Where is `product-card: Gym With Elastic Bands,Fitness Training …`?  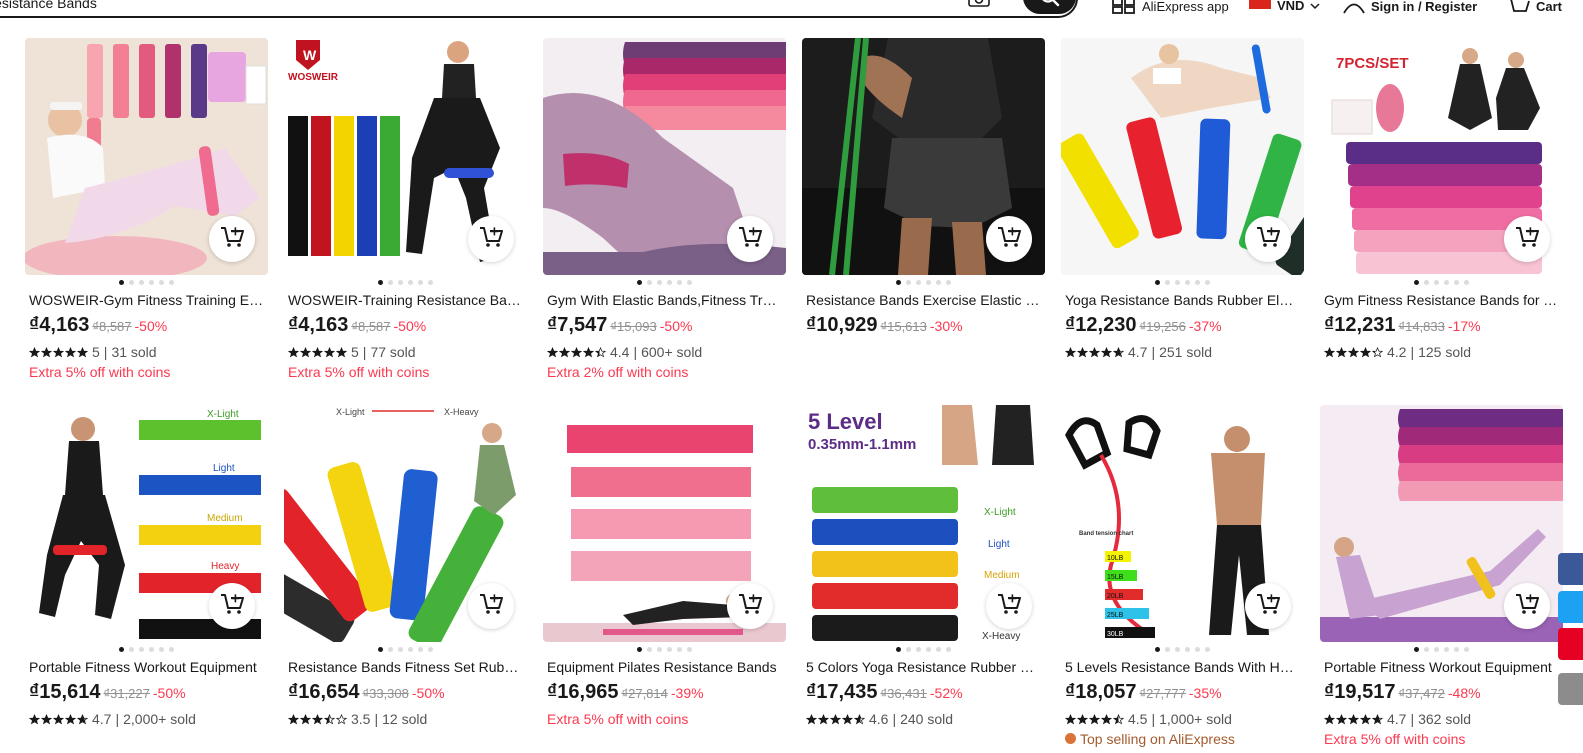 product-card: Gym With Elastic Bands,Fitness Training … is located at coordinates (664, 218).